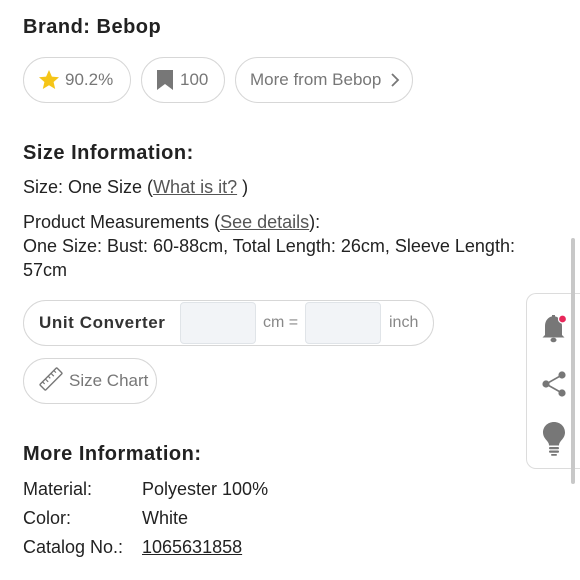 The image size is (580, 580). What do you see at coordinates (195, 187) in the screenshot?
I see `what-is-it-link: What is it?` at bounding box center [195, 187].